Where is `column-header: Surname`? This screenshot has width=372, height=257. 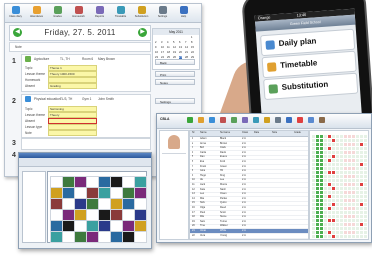
column-header: Surname is located at coordinates (225, 133).